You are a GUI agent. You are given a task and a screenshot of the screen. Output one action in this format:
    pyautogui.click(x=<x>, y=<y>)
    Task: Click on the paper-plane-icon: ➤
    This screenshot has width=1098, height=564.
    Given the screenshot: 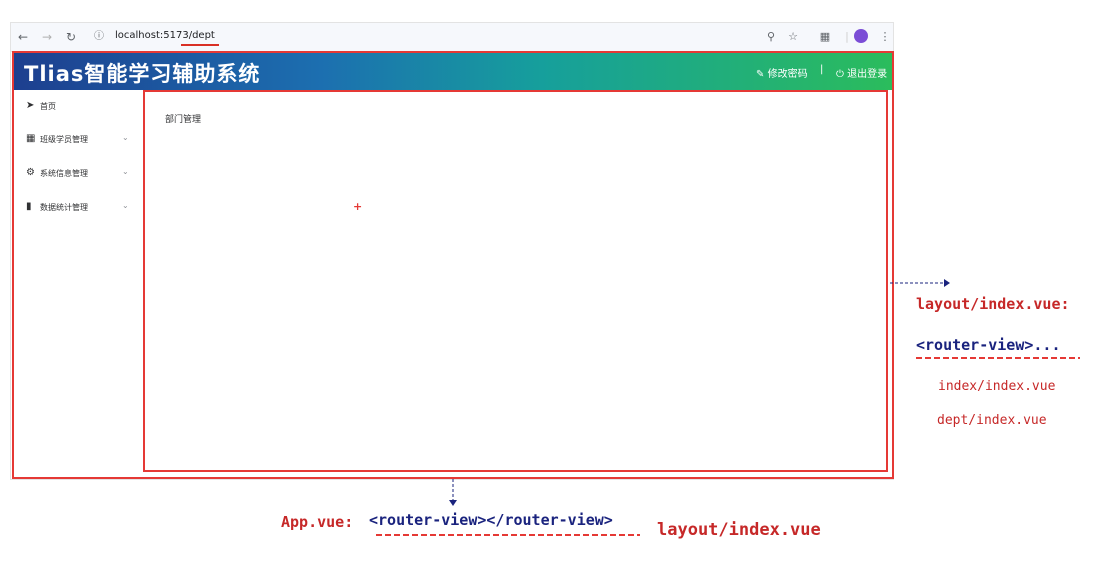 What is the action you would take?
    pyautogui.click(x=30, y=105)
    